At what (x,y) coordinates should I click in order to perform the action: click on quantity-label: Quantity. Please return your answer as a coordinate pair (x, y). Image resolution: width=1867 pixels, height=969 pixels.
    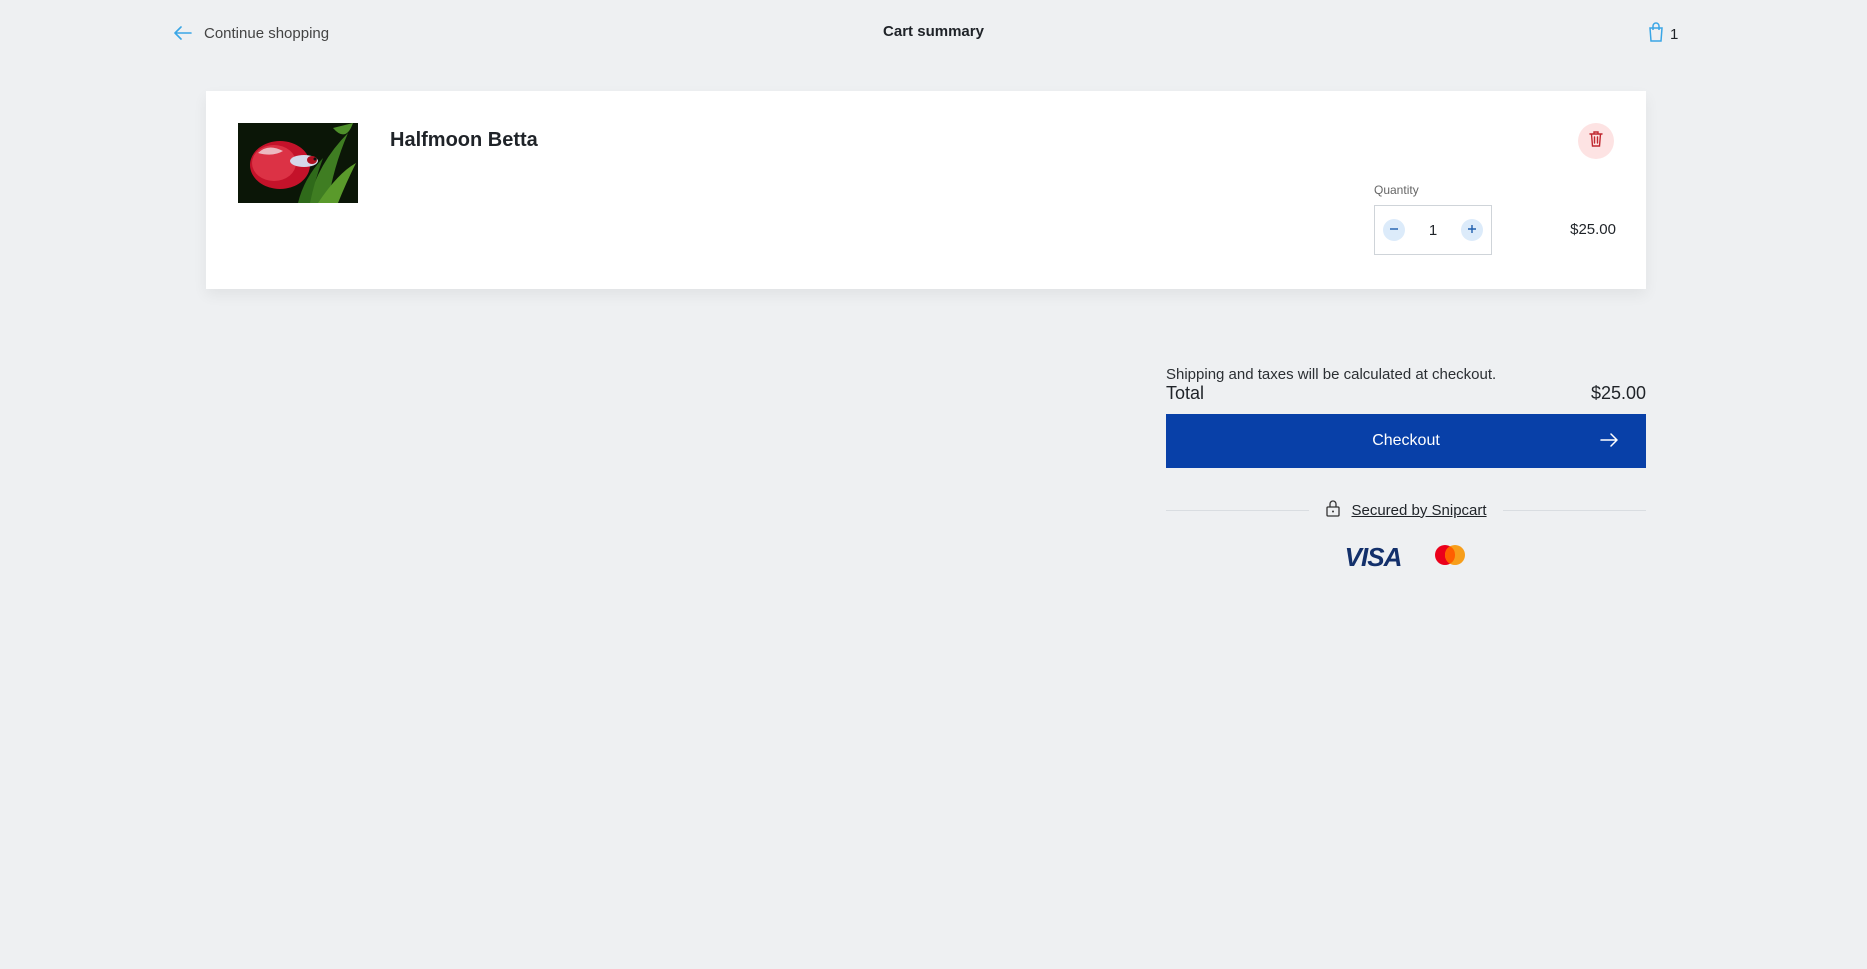
    Looking at the image, I should click on (1396, 190).